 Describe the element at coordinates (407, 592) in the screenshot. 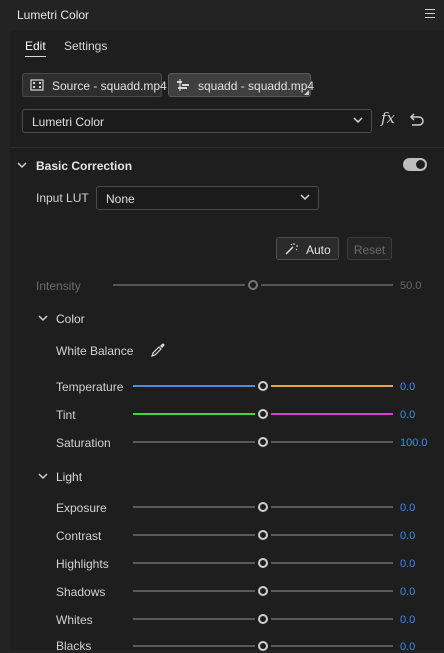

I see `shadows-value: 0.0` at that location.